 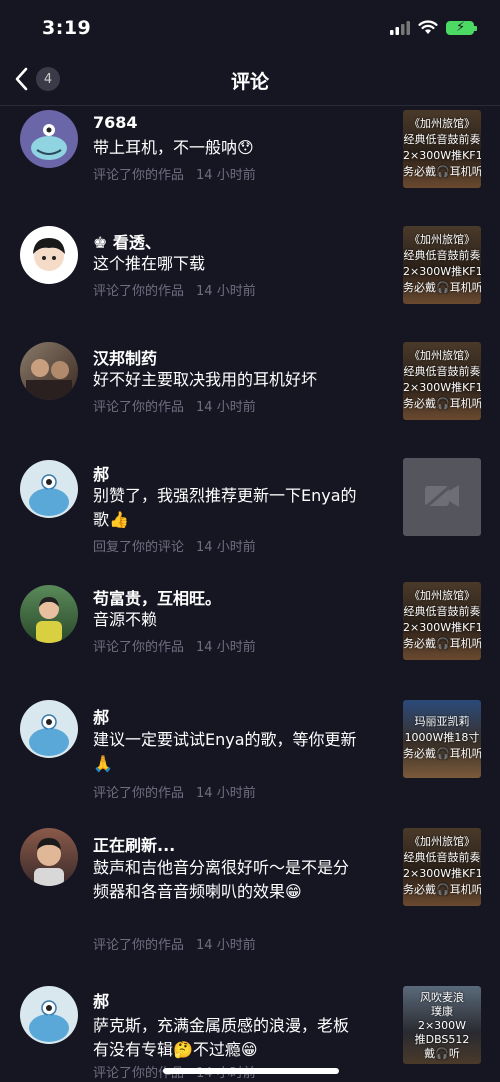 What do you see at coordinates (250, 26) in the screenshot?
I see `status-bar: 3:19 ⚡` at bounding box center [250, 26].